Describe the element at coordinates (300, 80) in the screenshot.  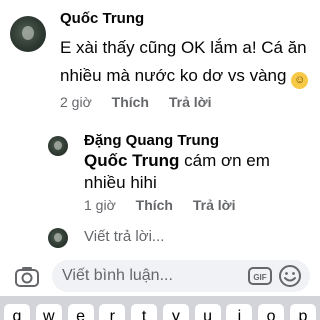
I see `smiling-face-emoji-icon: ☺` at that location.